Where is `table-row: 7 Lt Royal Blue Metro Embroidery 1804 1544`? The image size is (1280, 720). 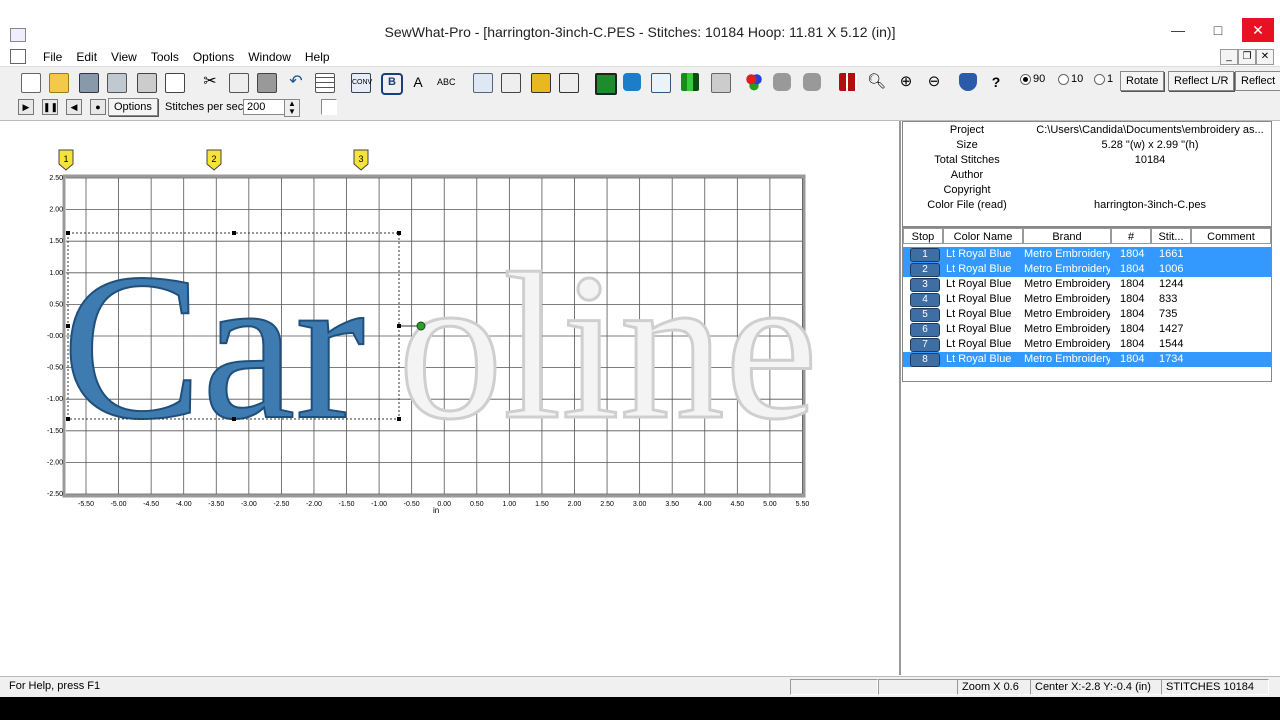
table-row: 7 Lt Royal Blue Metro Embroidery 1804 1544 is located at coordinates (1087, 344).